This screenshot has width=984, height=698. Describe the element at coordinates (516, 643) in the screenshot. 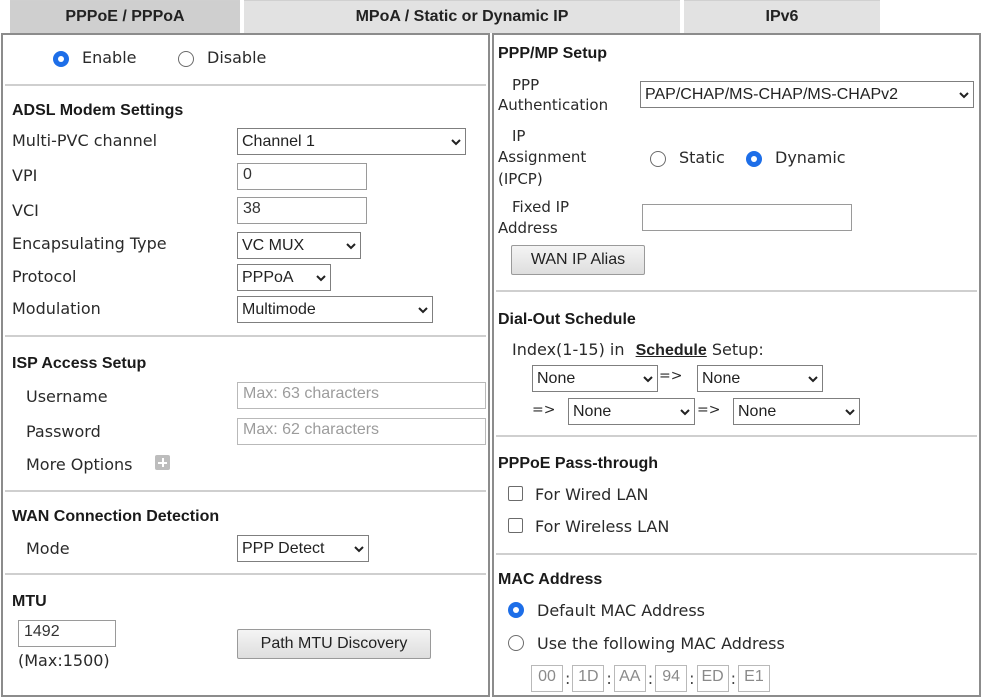

I see `custom-mac-radio` at that location.